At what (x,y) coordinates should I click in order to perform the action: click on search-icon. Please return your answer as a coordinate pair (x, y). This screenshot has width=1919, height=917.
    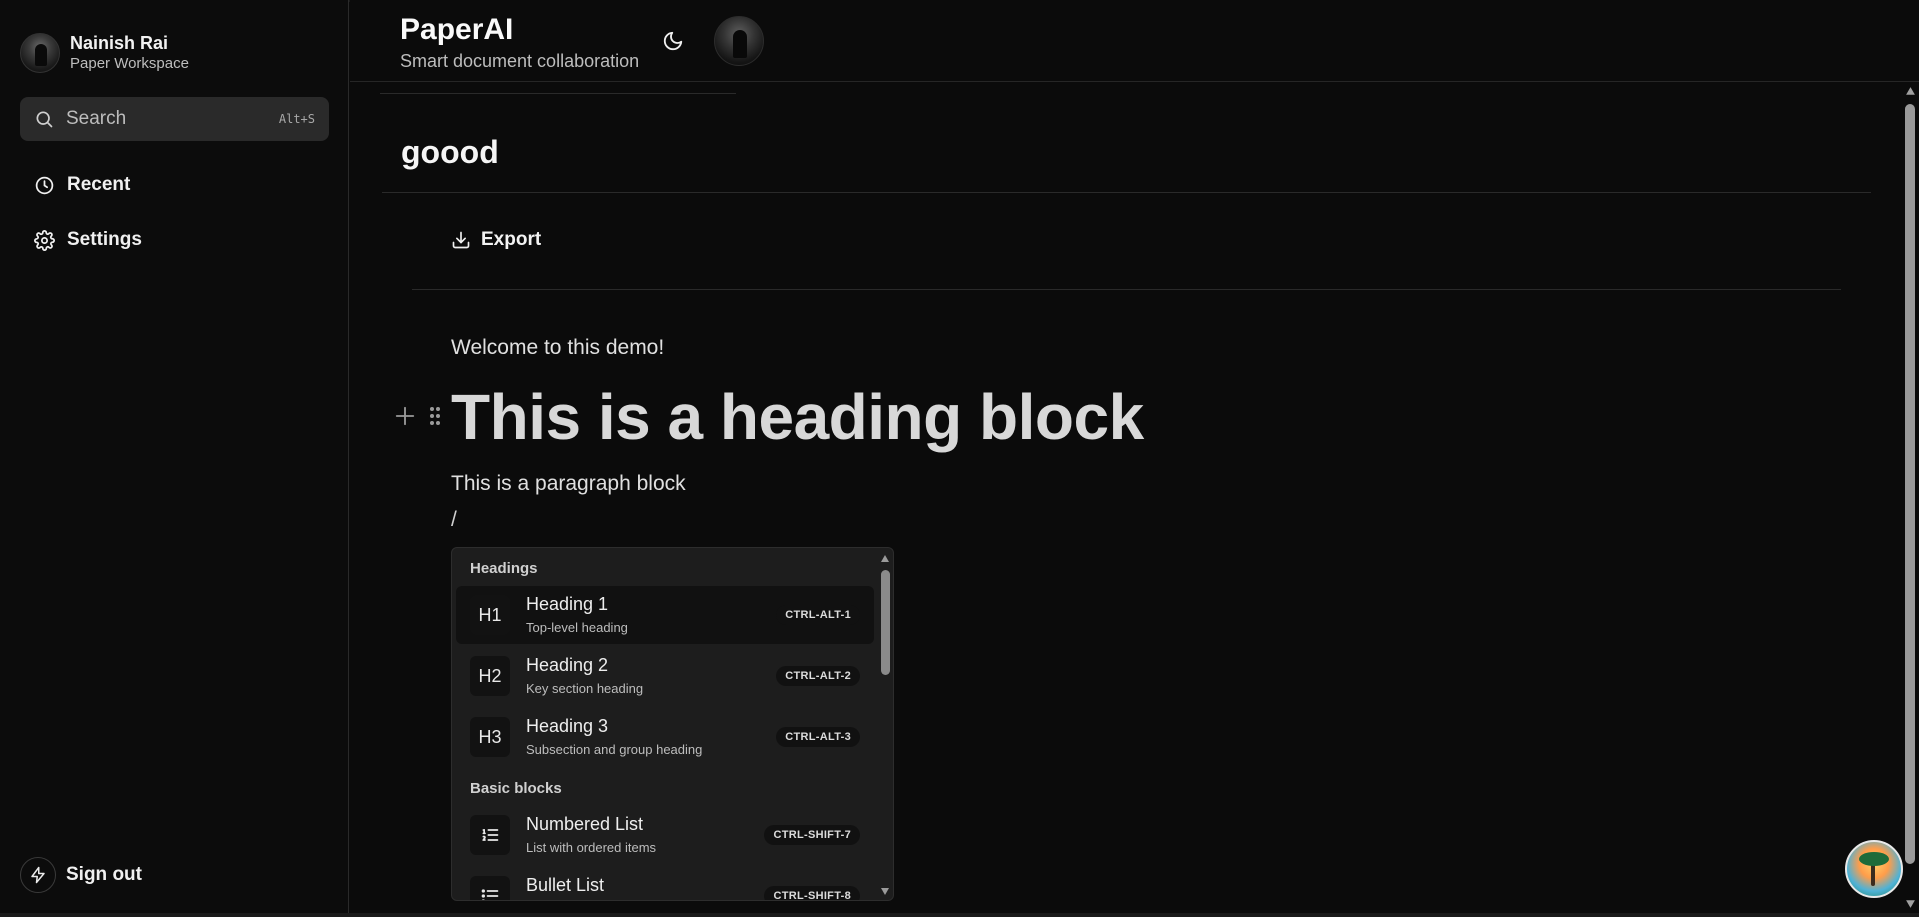
    Looking at the image, I should click on (44, 119).